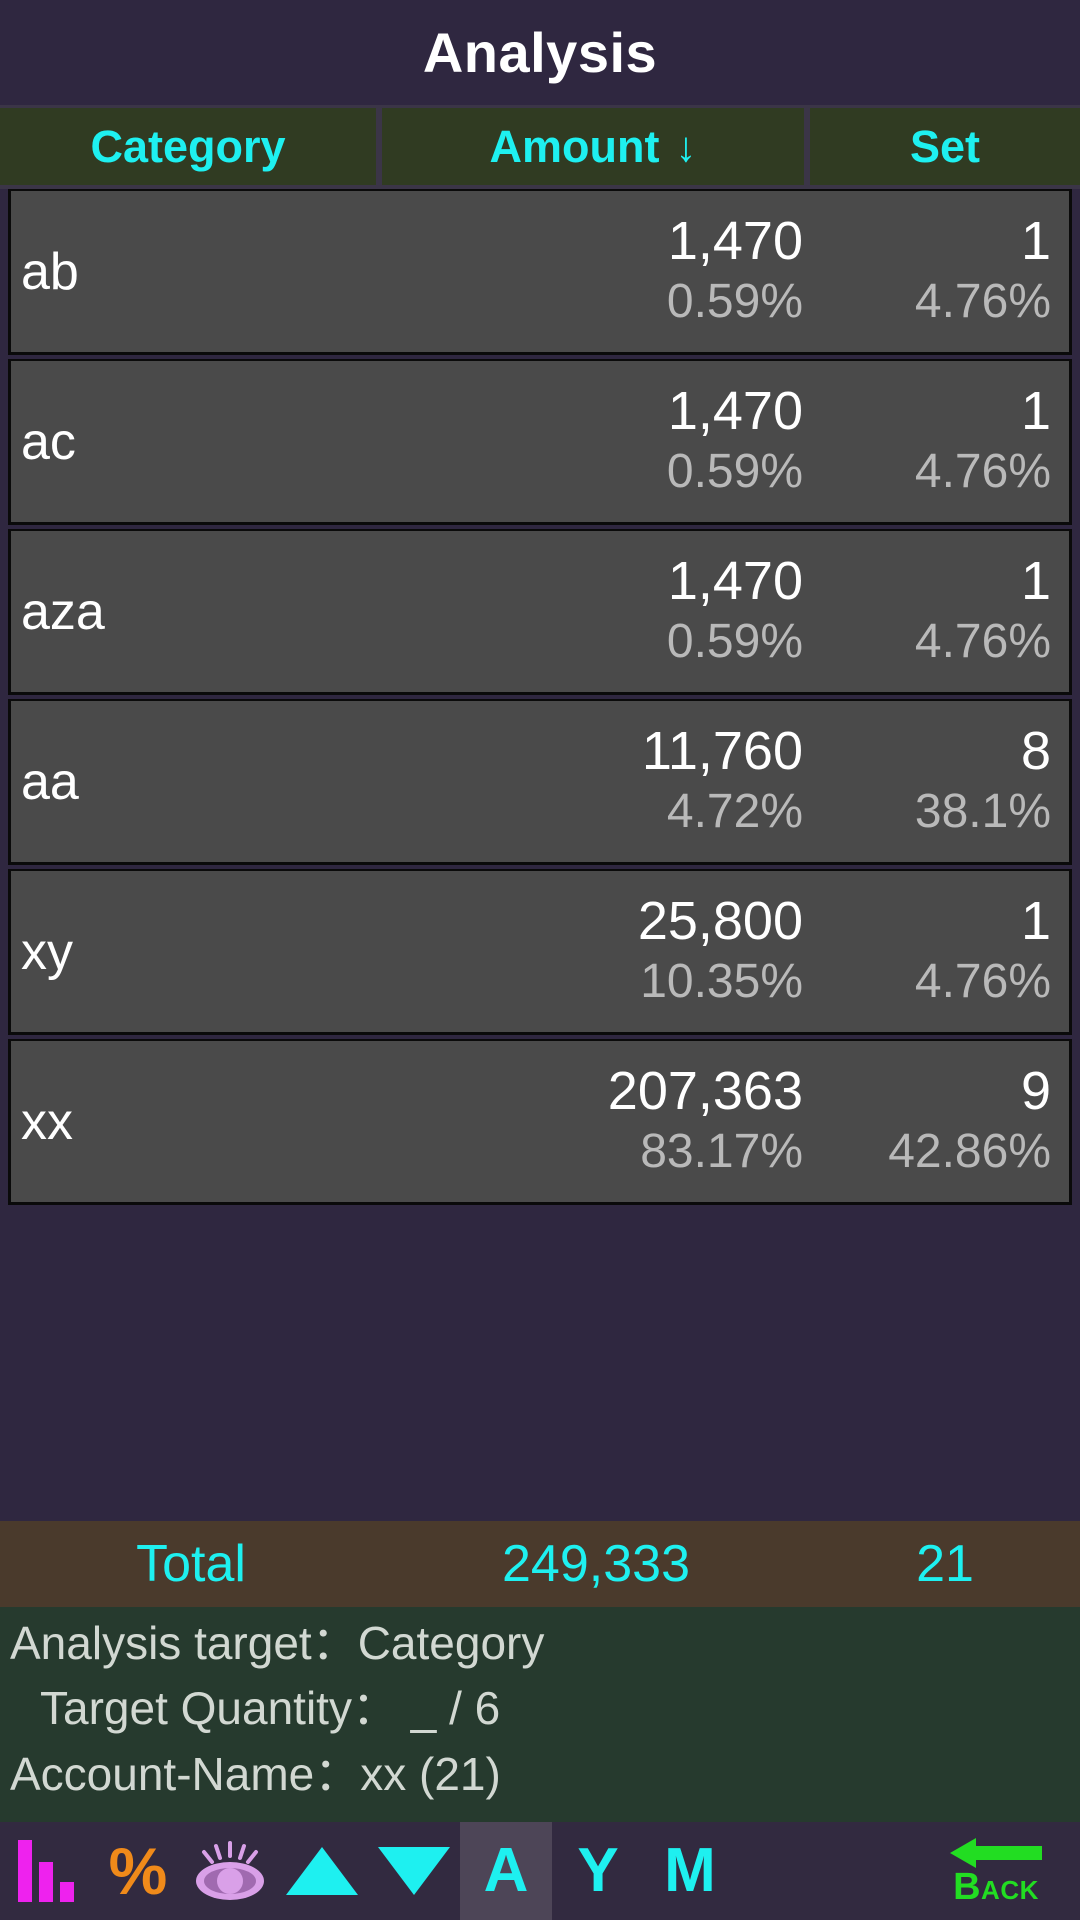 This screenshot has height=1920, width=1080. I want to click on bottom-toolbar: % A Y M BACK, so click(540, 1871).